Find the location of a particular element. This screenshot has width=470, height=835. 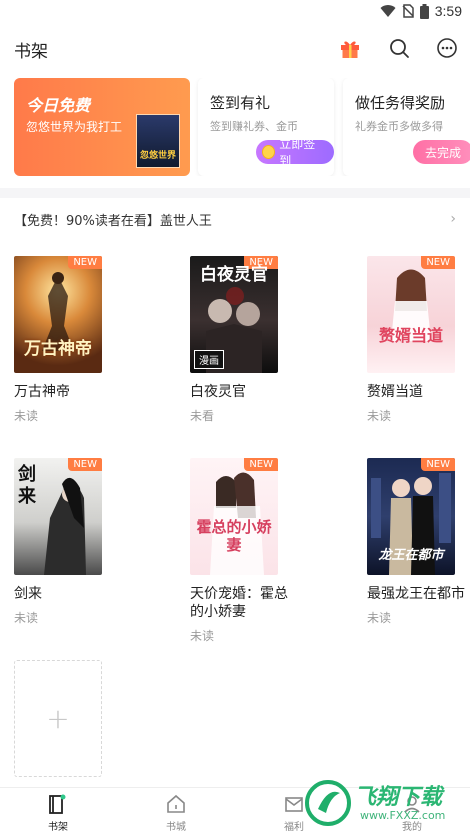

sign-in-title: 签到有礼 is located at coordinates (240, 103).